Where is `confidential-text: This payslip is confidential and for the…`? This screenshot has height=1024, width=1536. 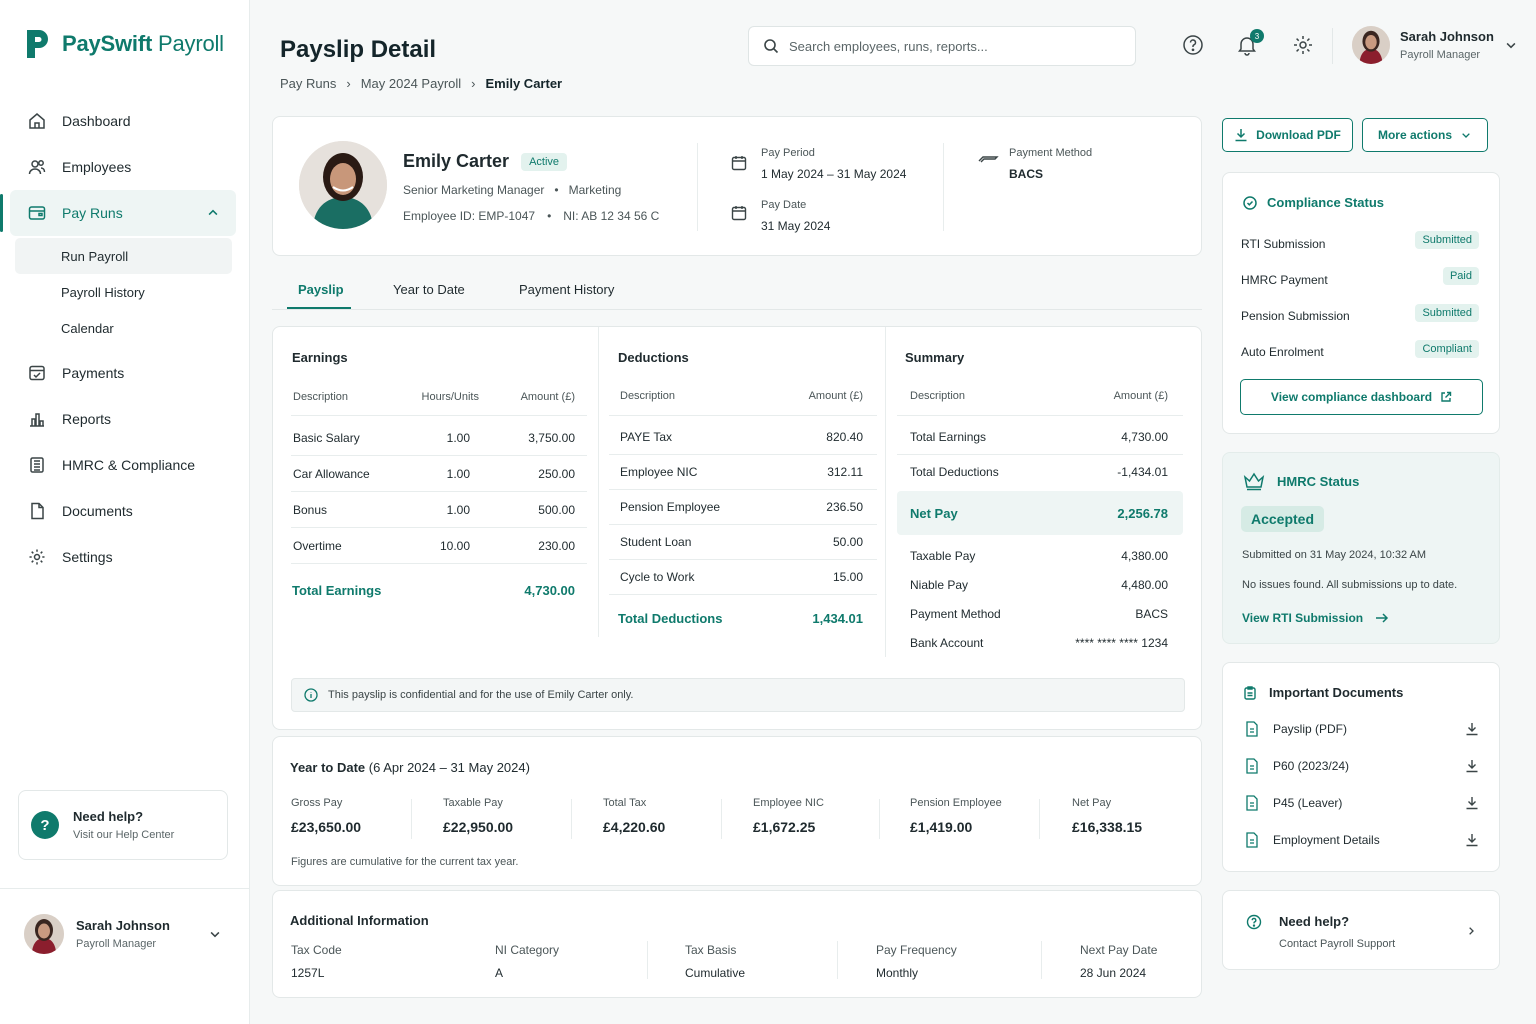 confidential-text: This payslip is confidential and for the… is located at coordinates (481, 695).